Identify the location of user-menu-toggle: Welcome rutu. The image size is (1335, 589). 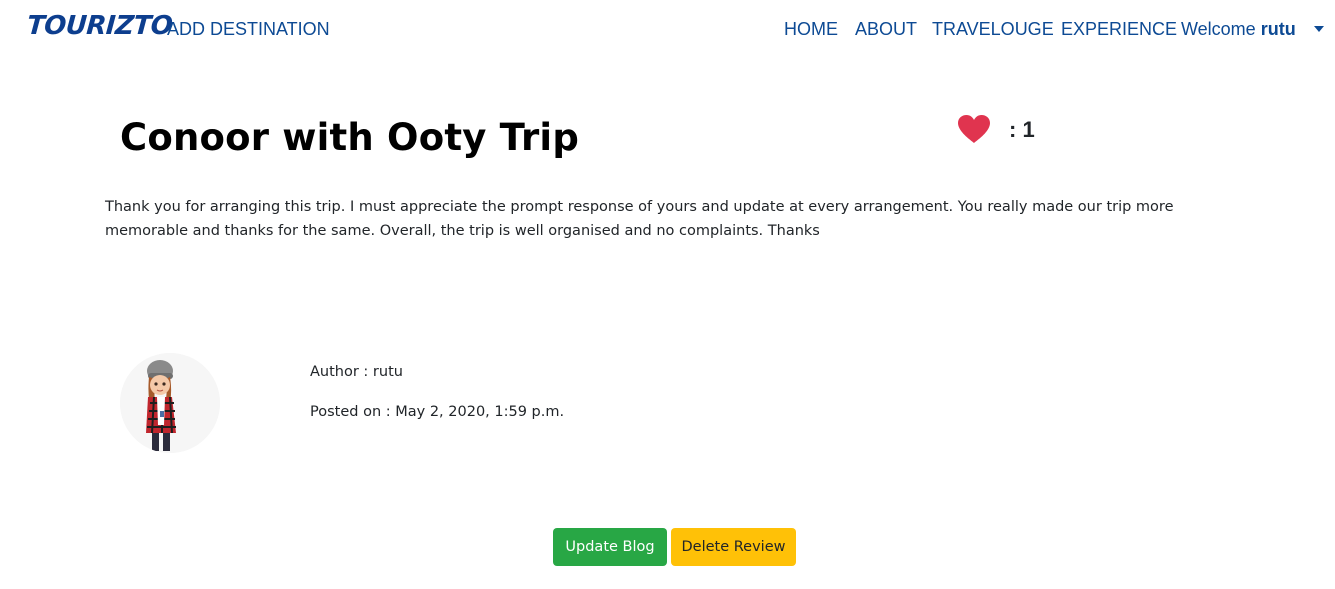
(1238, 29).